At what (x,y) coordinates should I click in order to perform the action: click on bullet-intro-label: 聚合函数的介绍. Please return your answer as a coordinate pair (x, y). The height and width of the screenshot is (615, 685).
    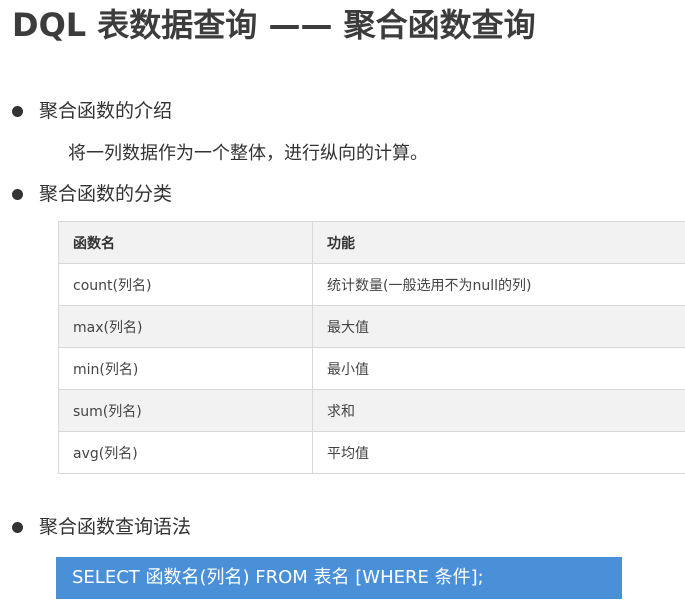
    Looking at the image, I should click on (106, 111).